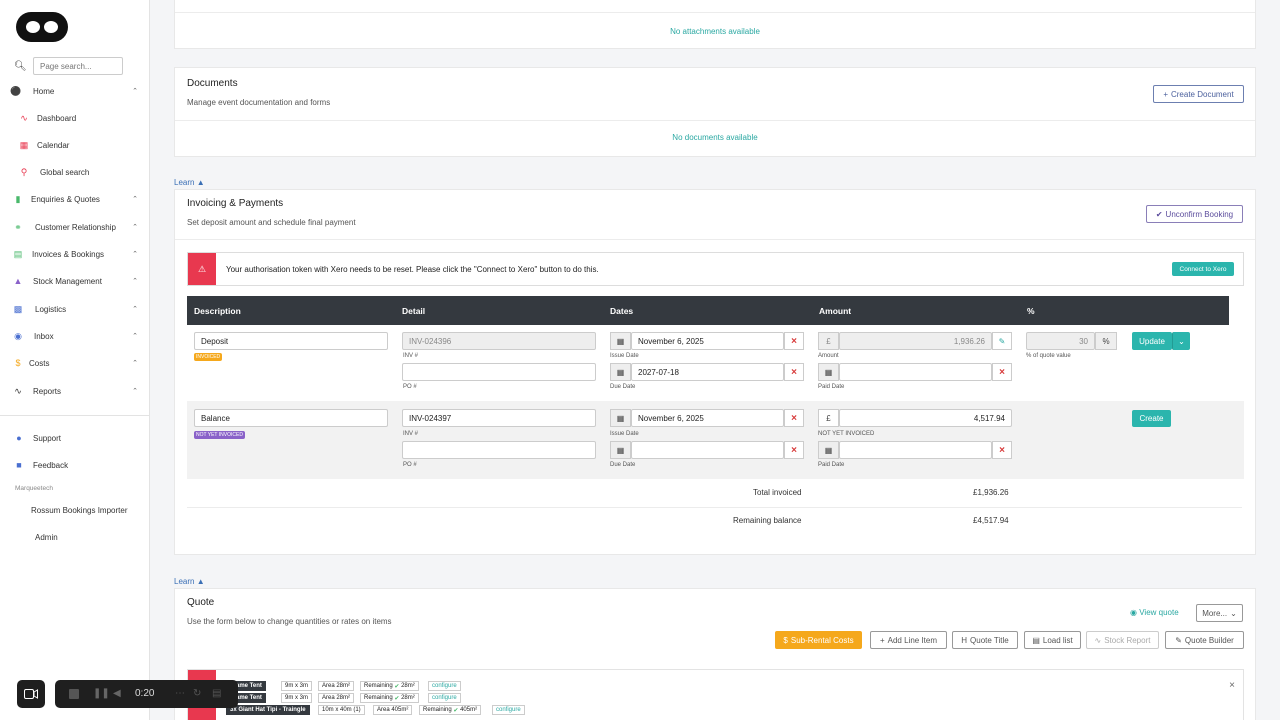 The image size is (1280, 720). What do you see at coordinates (18, 363) in the screenshot?
I see `dollar-icon: $` at bounding box center [18, 363].